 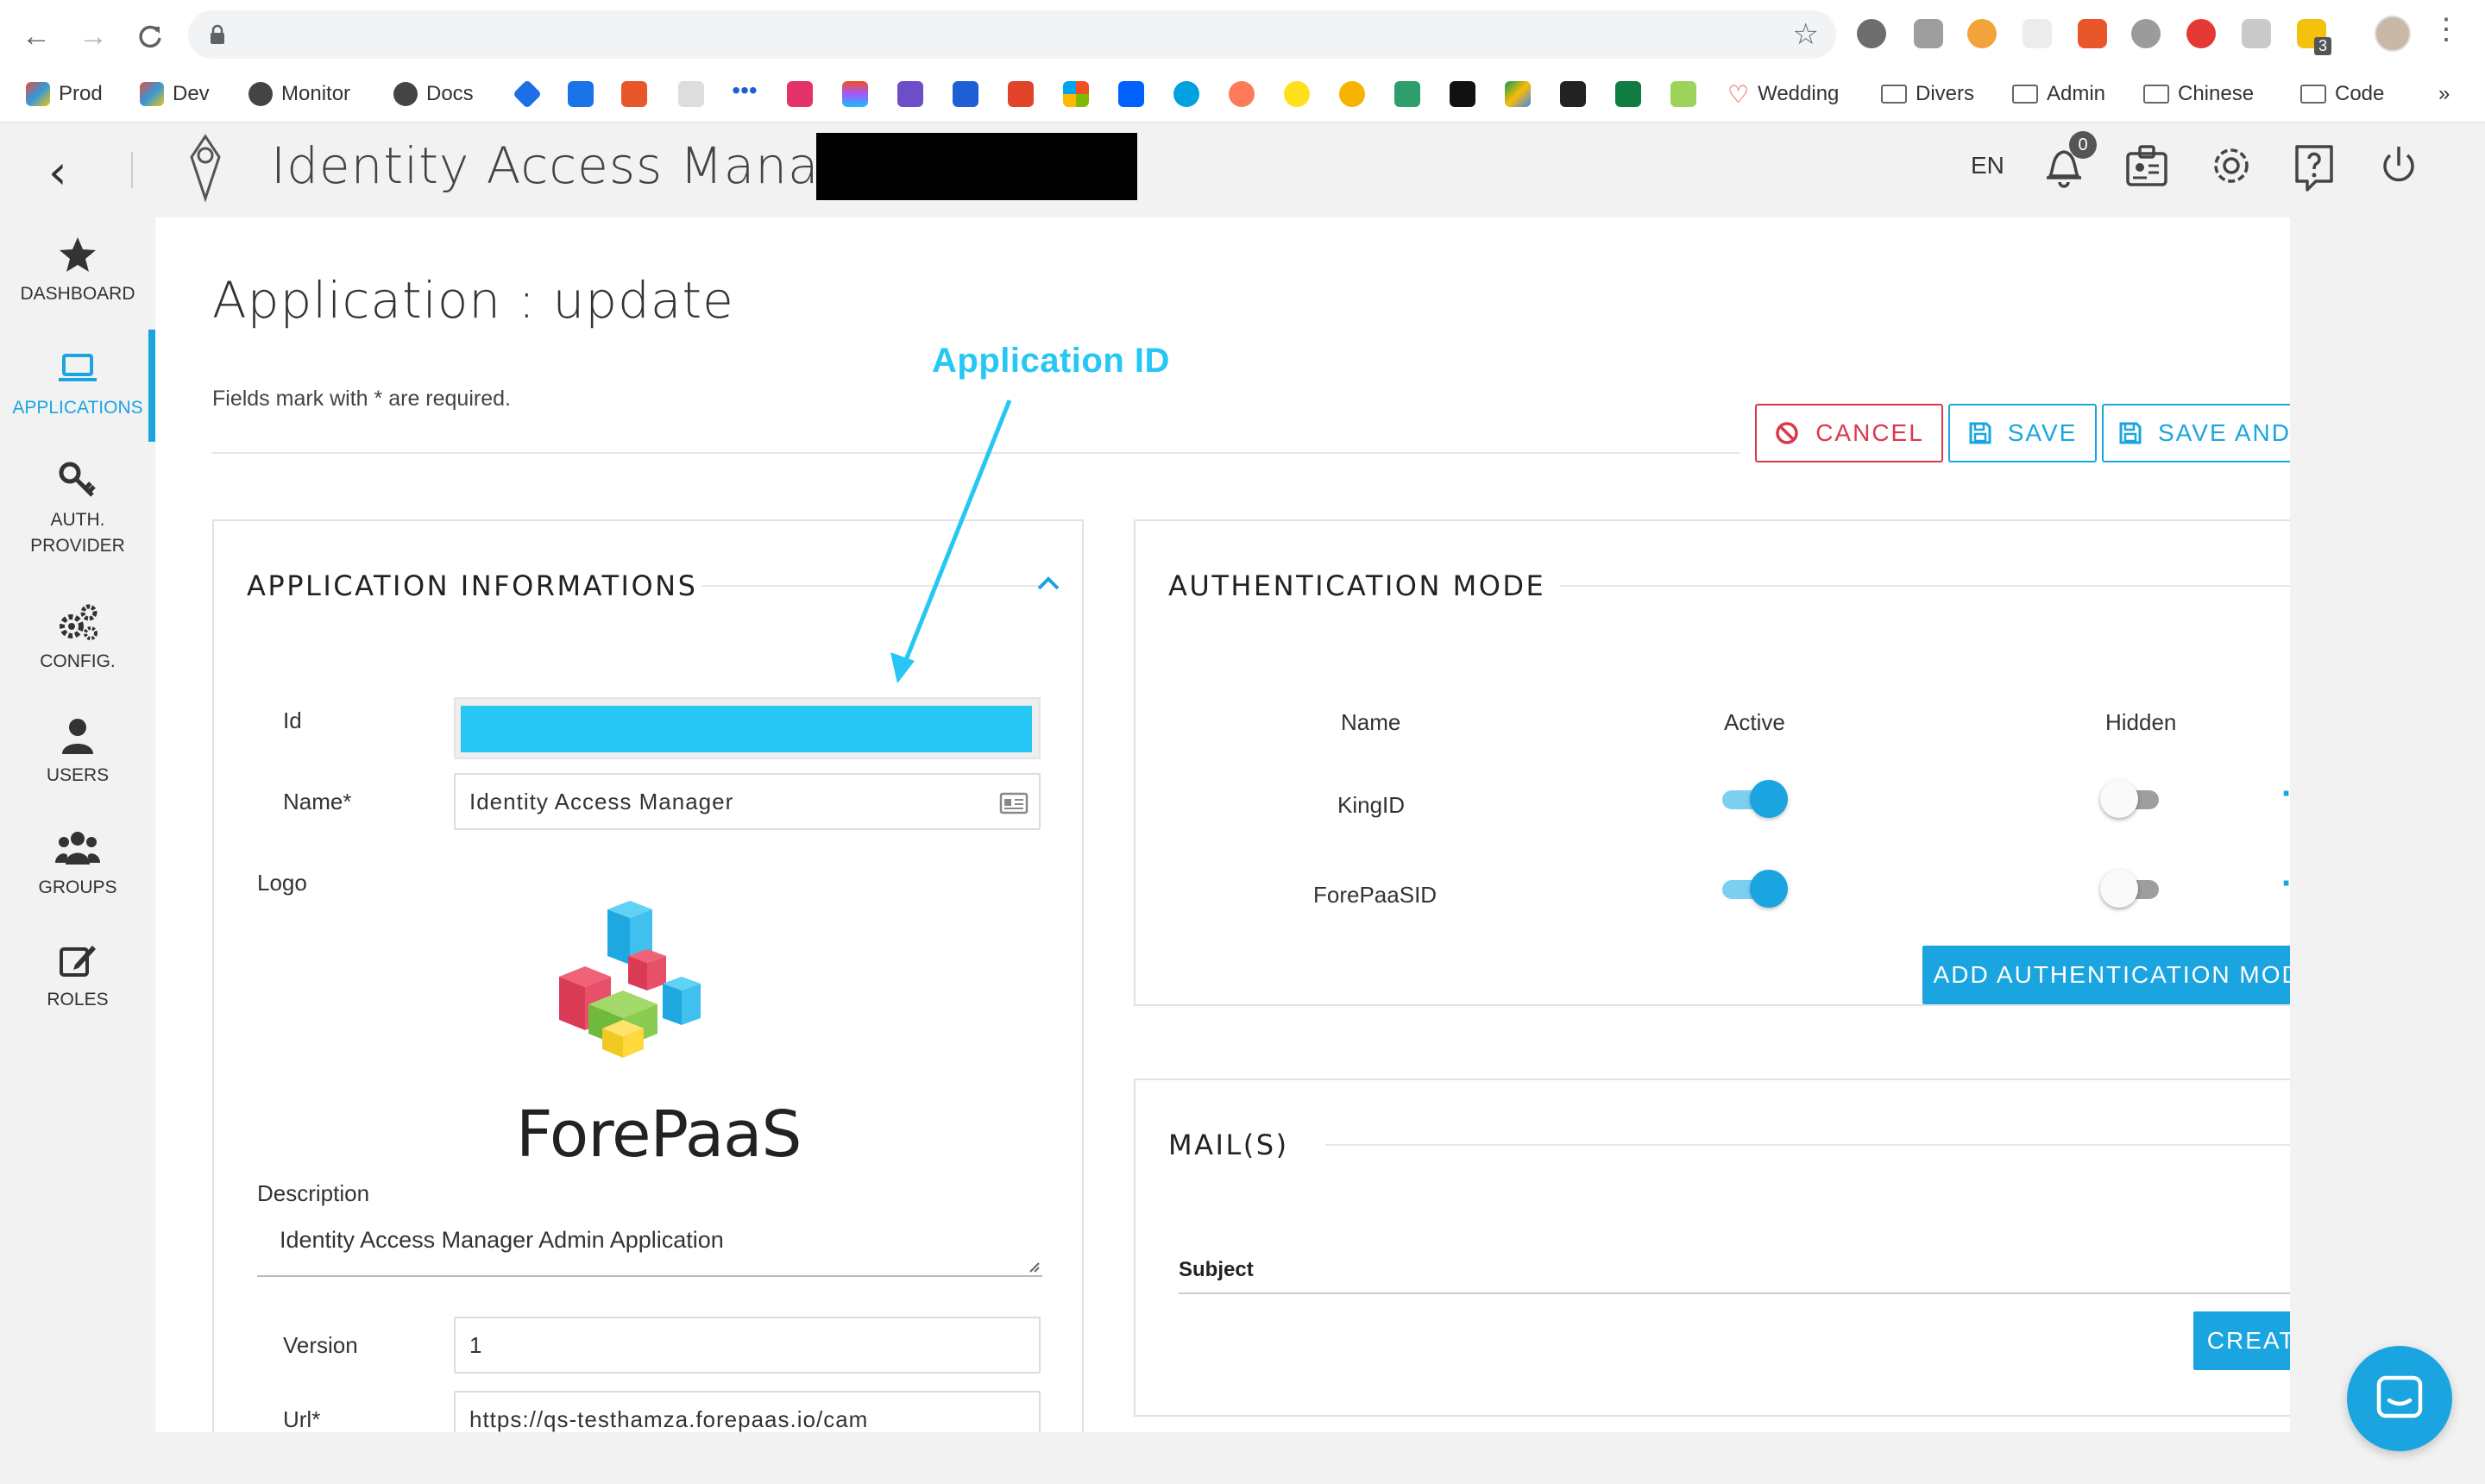 What do you see at coordinates (2314, 165) in the screenshot?
I see `help-icon` at bounding box center [2314, 165].